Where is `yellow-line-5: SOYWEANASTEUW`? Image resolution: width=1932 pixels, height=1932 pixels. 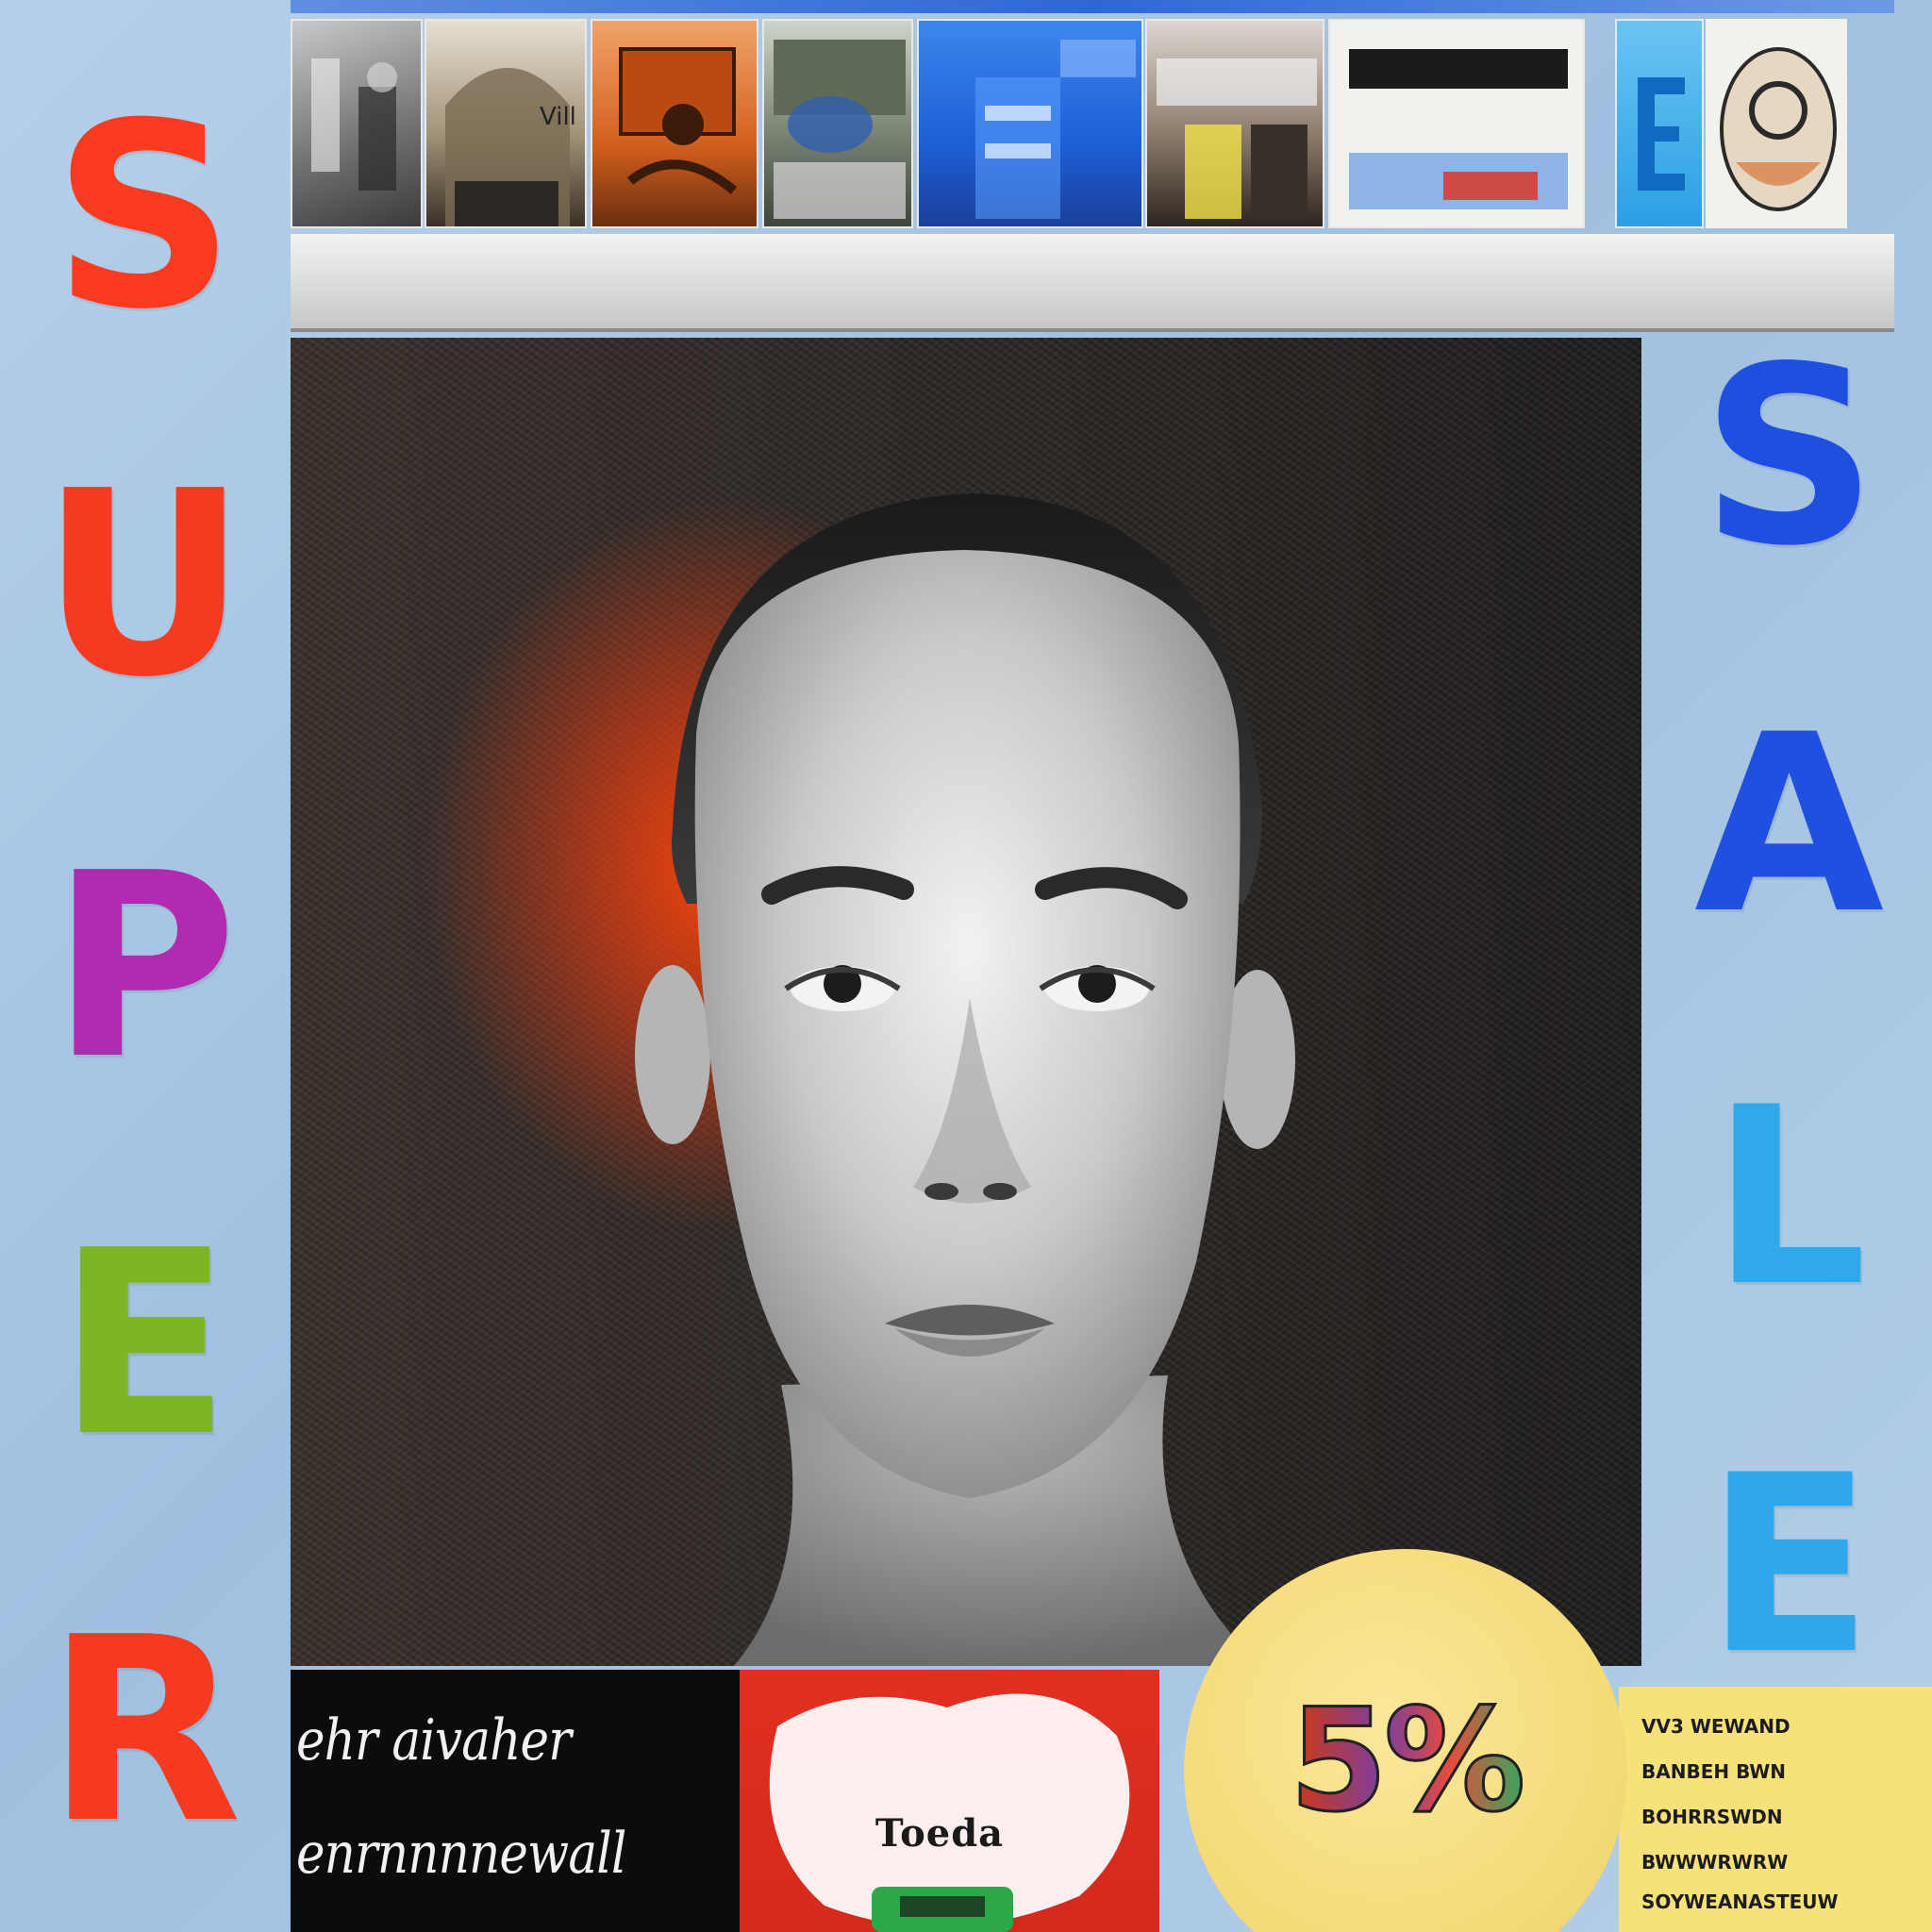 yellow-line-5: SOYWEANASTEUW is located at coordinates (1740, 1902).